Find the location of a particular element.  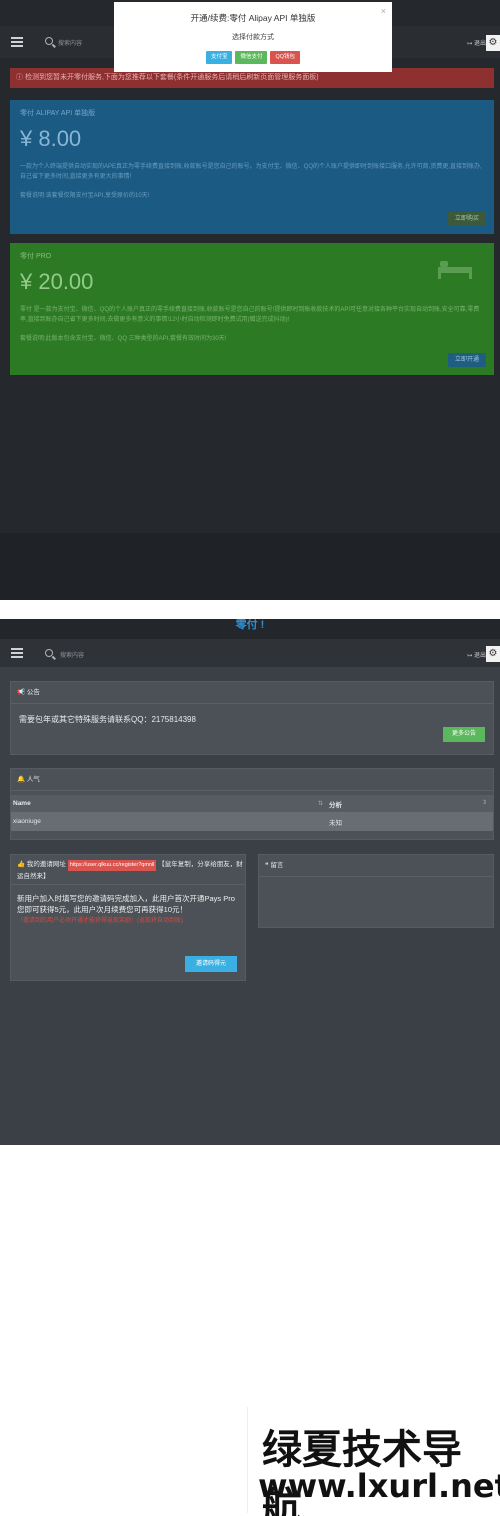

popularity-panel: 🔔 人气 Name ⇅ 分析 ⇕ xiaoniuge 未知 is located at coordinates (252, 804).